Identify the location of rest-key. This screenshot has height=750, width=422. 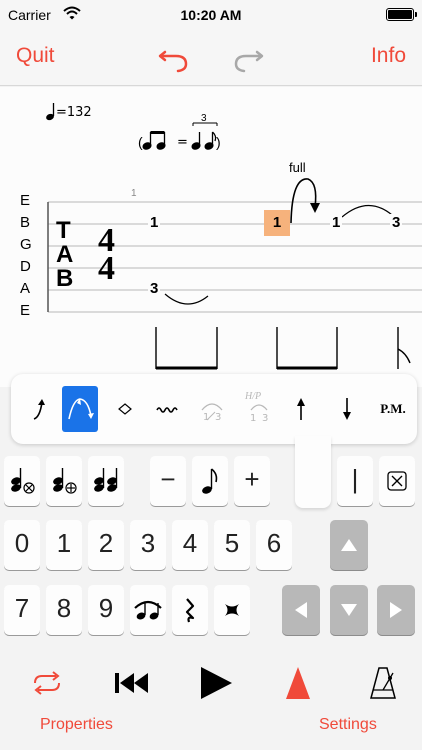
(190, 610).